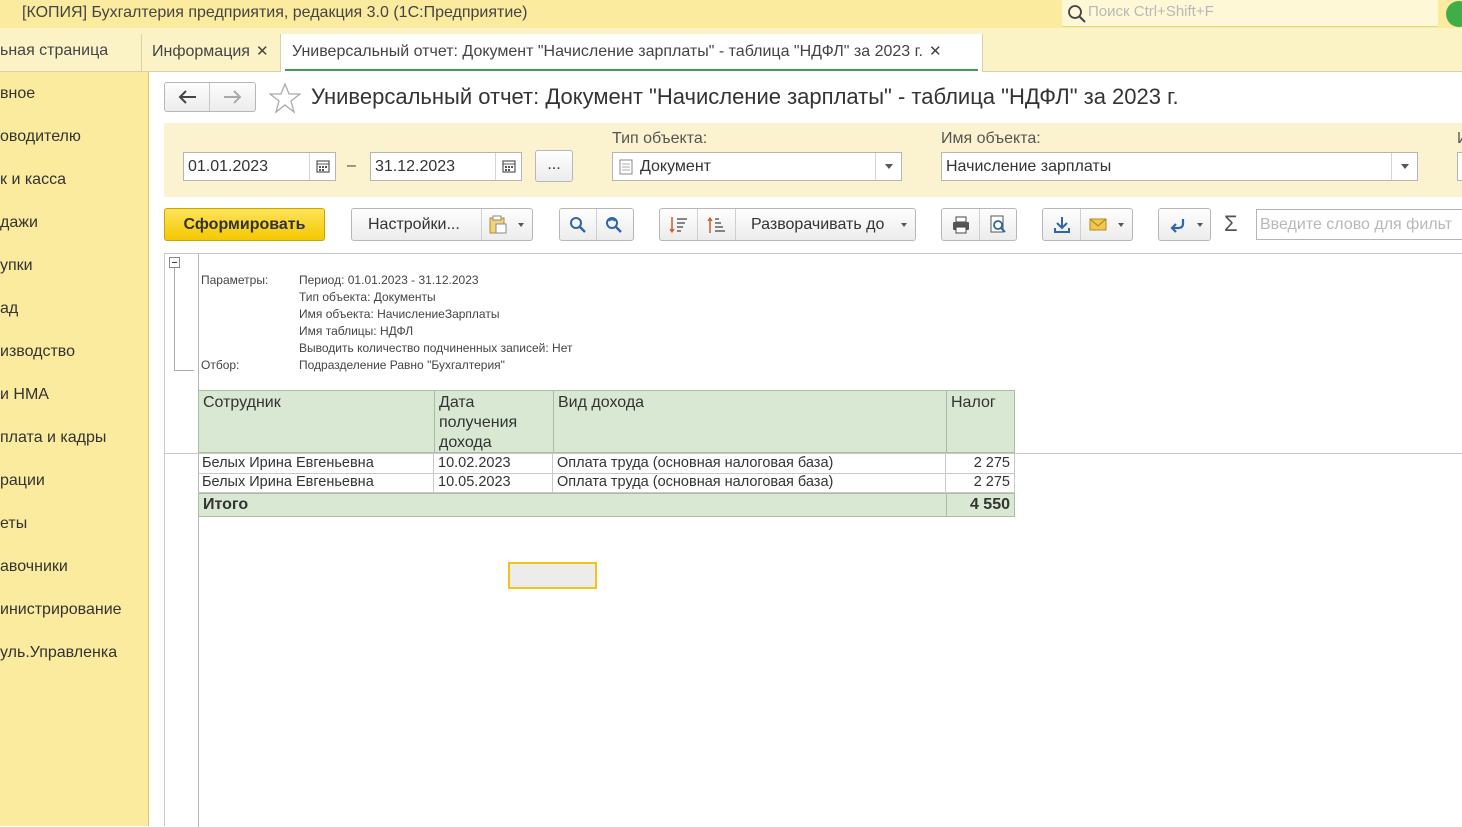  I want to click on filter-search-input: Введите слово для фильт, so click(1359, 224).